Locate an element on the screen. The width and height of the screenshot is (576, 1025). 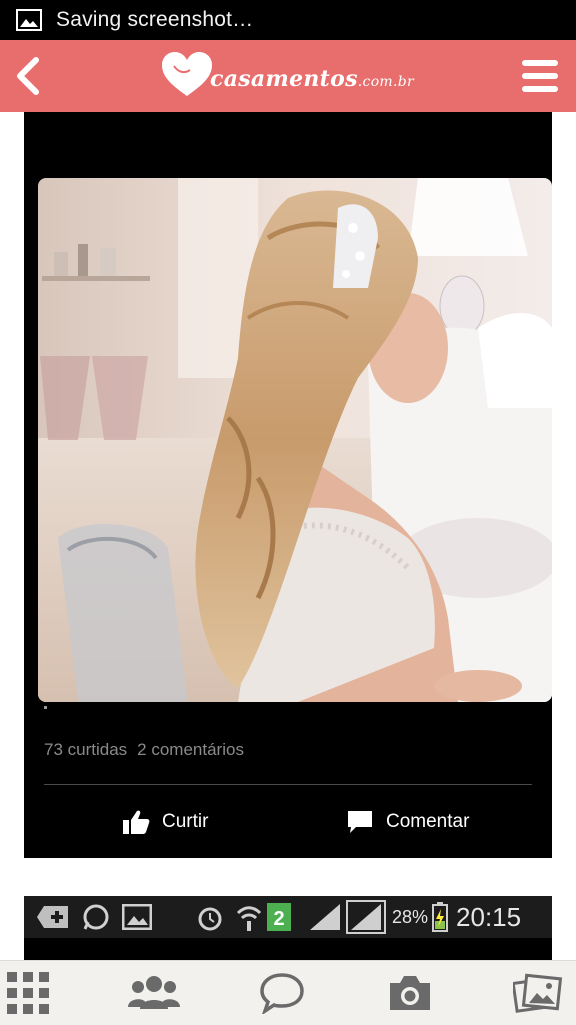
comment-button: Comentar is located at coordinates (407, 822).